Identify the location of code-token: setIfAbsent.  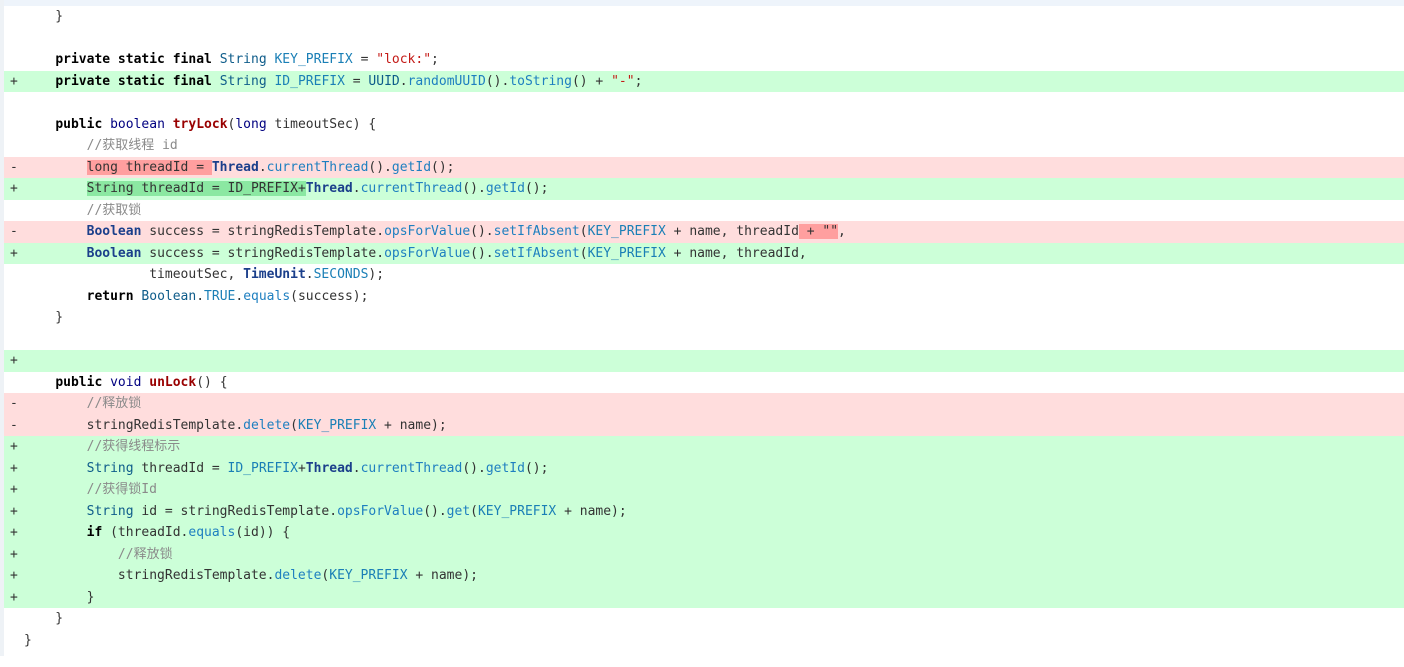
(536, 231).